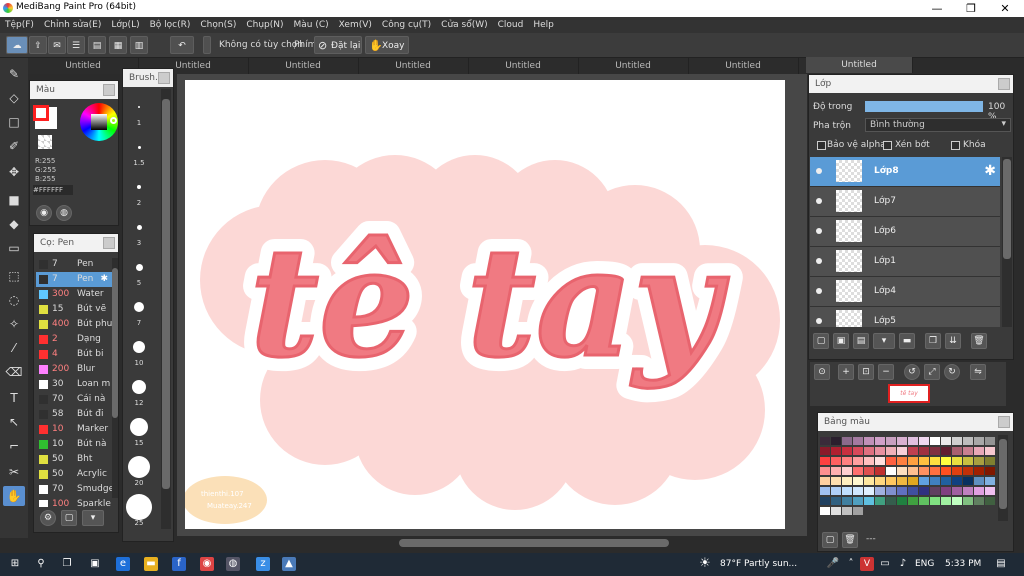  What do you see at coordinates (218, 25) in the screenshot?
I see `menu-select: Chọn(S)` at bounding box center [218, 25].